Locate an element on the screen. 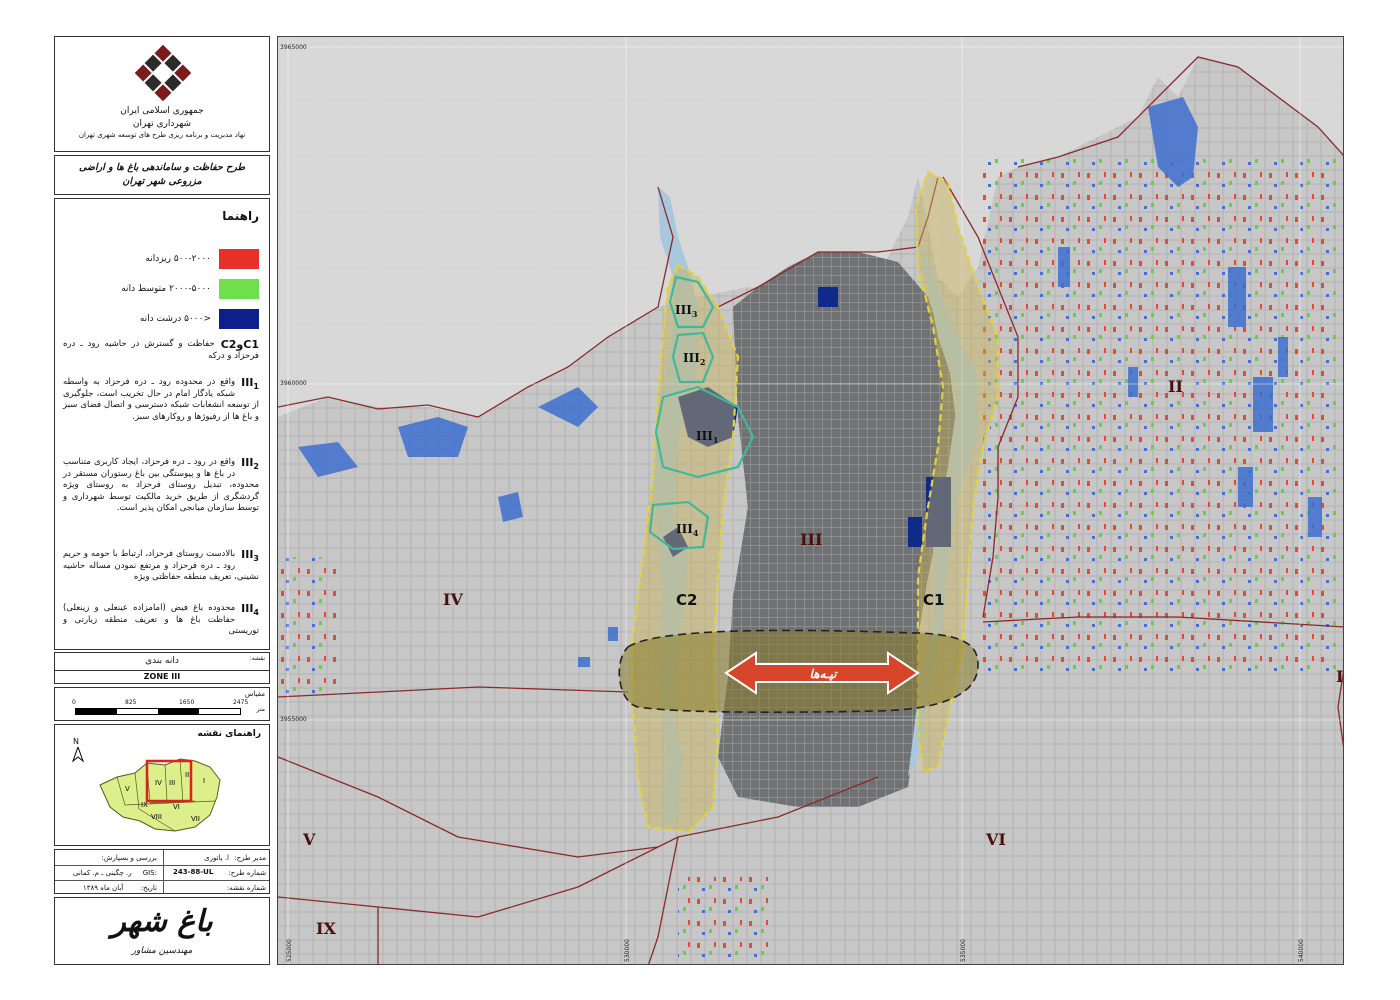  info-reviewer-label: بررسی و بسپارش: is located at coordinates (129, 858).